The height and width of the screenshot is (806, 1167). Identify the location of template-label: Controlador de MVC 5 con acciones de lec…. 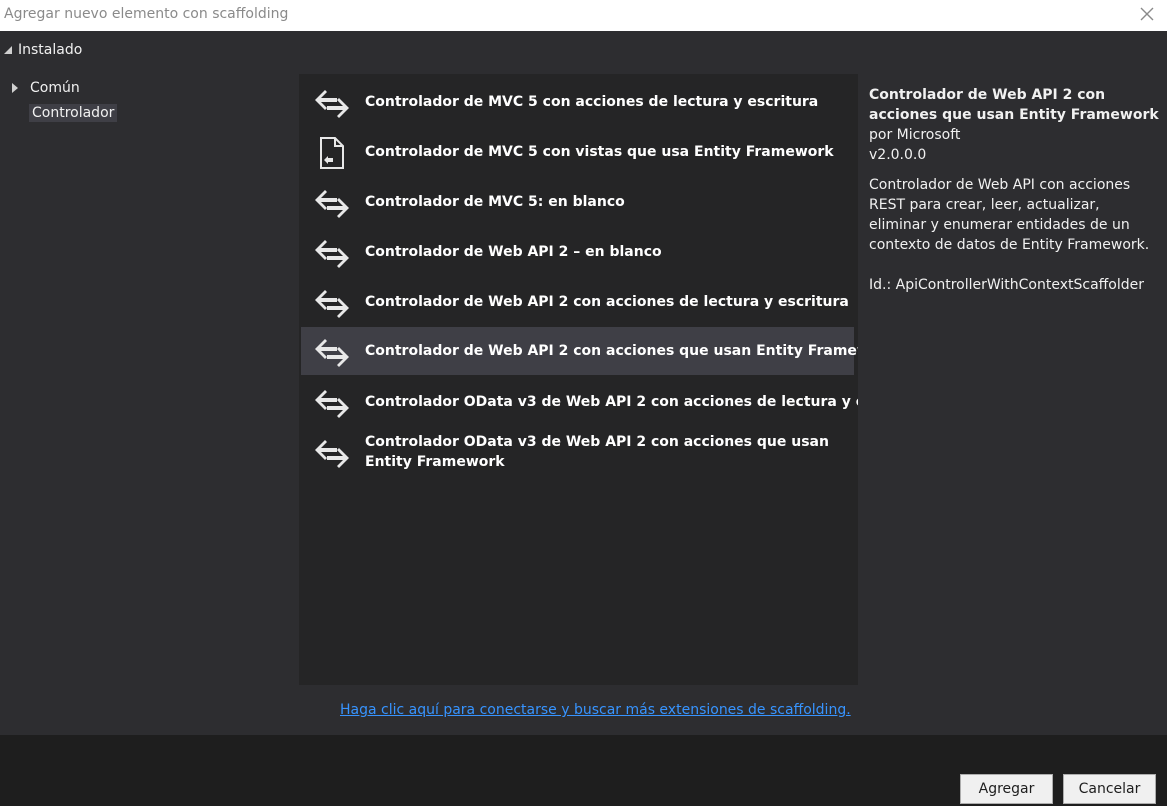
(592, 102).